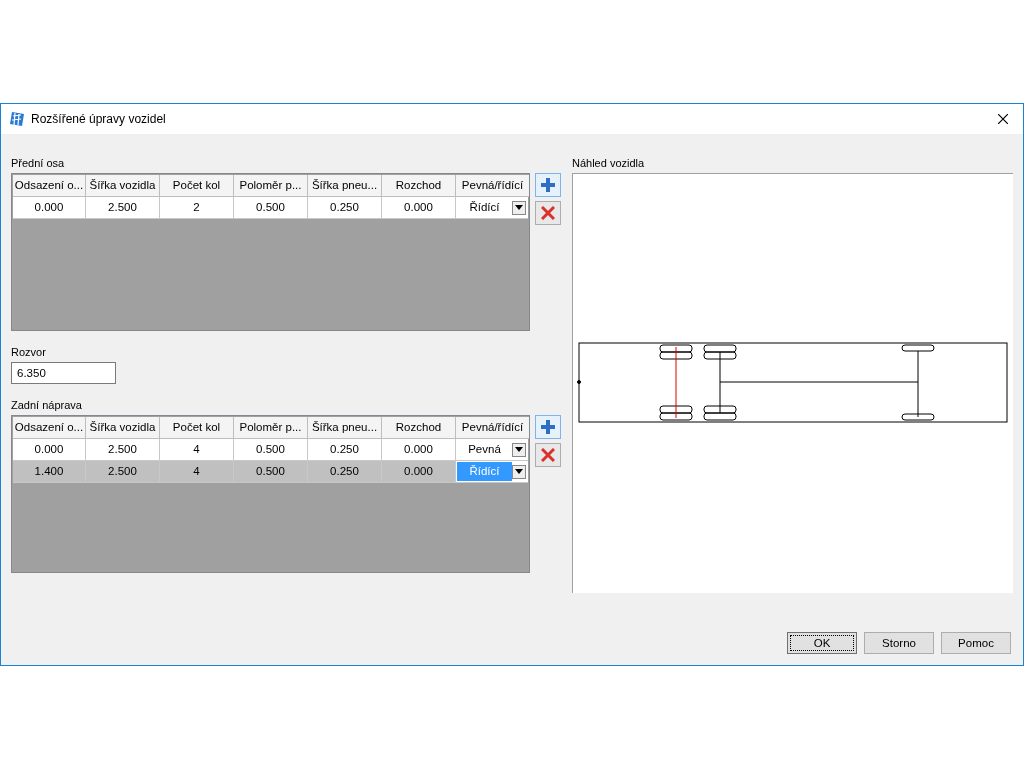 The height and width of the screenshot is (768, 1024). Describe the element at coordinates (17, 119) in the screenshot. I see `app-icon` at that location.